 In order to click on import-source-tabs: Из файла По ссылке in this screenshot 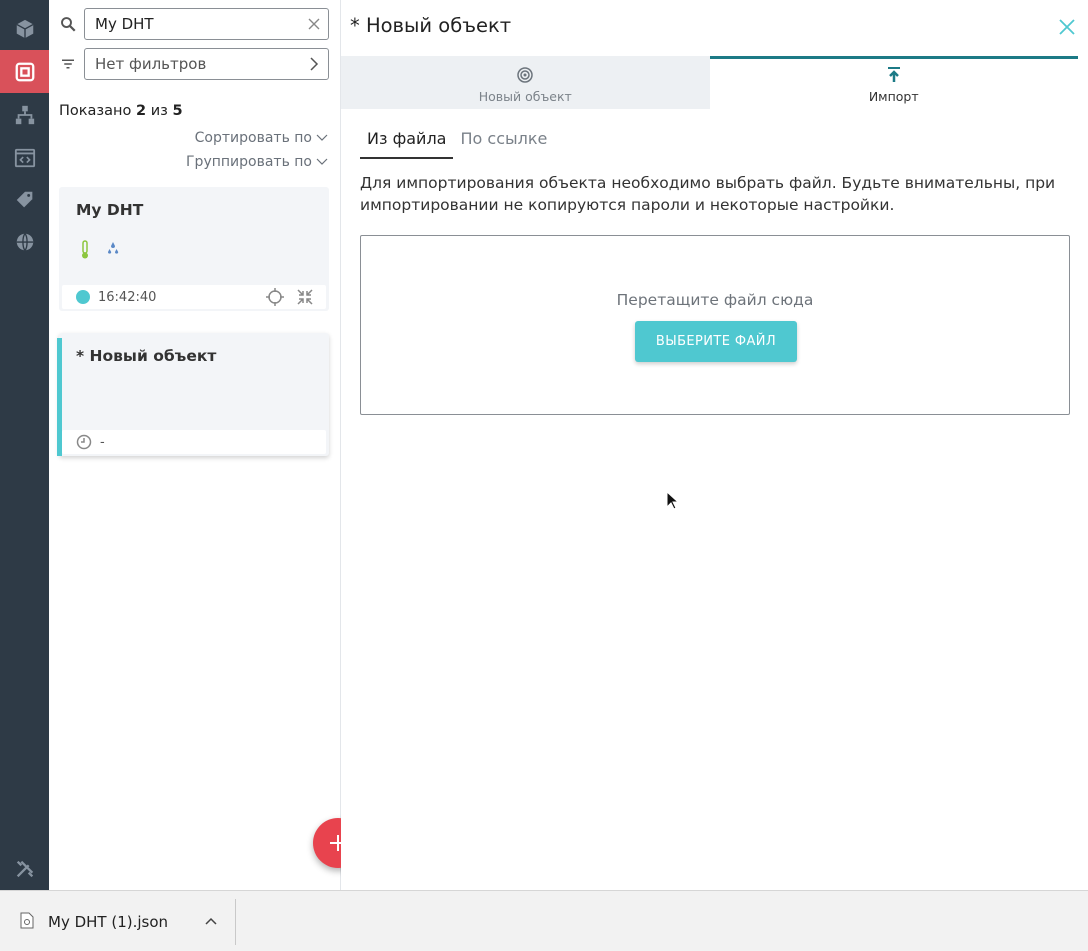, I will do `click(457, 142)`.